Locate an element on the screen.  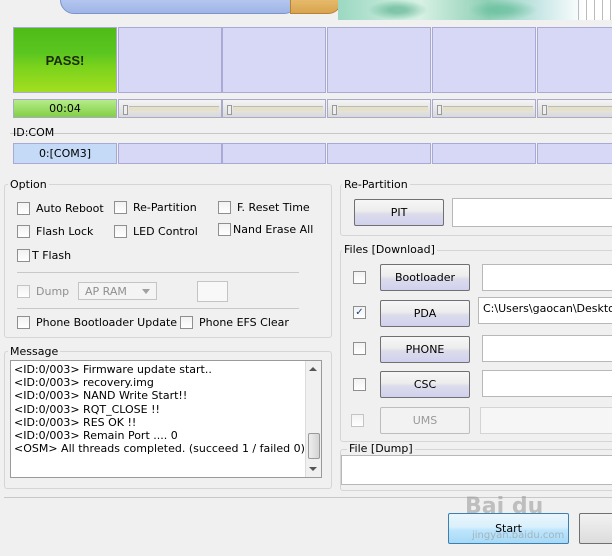
message-line: <ID:0/003> RES OK !! is located at coordinates (75, 422).